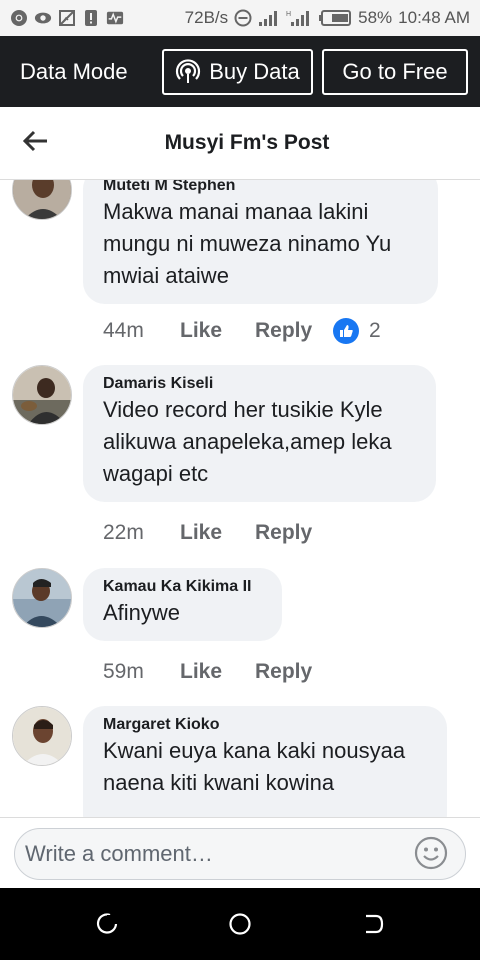 This screenshot has width=480, height=960. Describe the element at coordinates (375, 330) in the screenshot. I see `reaction-count: 2` at that location.